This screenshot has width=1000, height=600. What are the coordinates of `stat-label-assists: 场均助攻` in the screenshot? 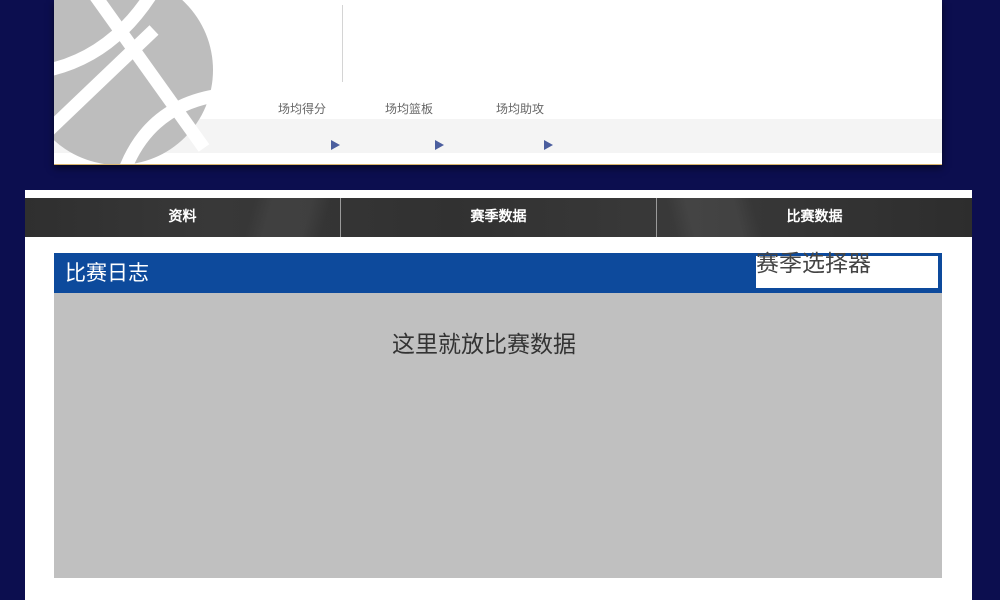 It's located at (519, 109).